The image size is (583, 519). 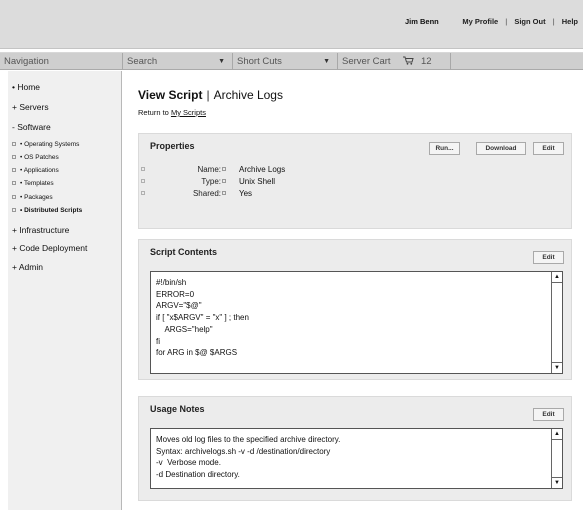 What do you see at coordinates (548, 148) in the screenshot?
I see `properties-edit-button: Edit` at bounding box center [548, 148].